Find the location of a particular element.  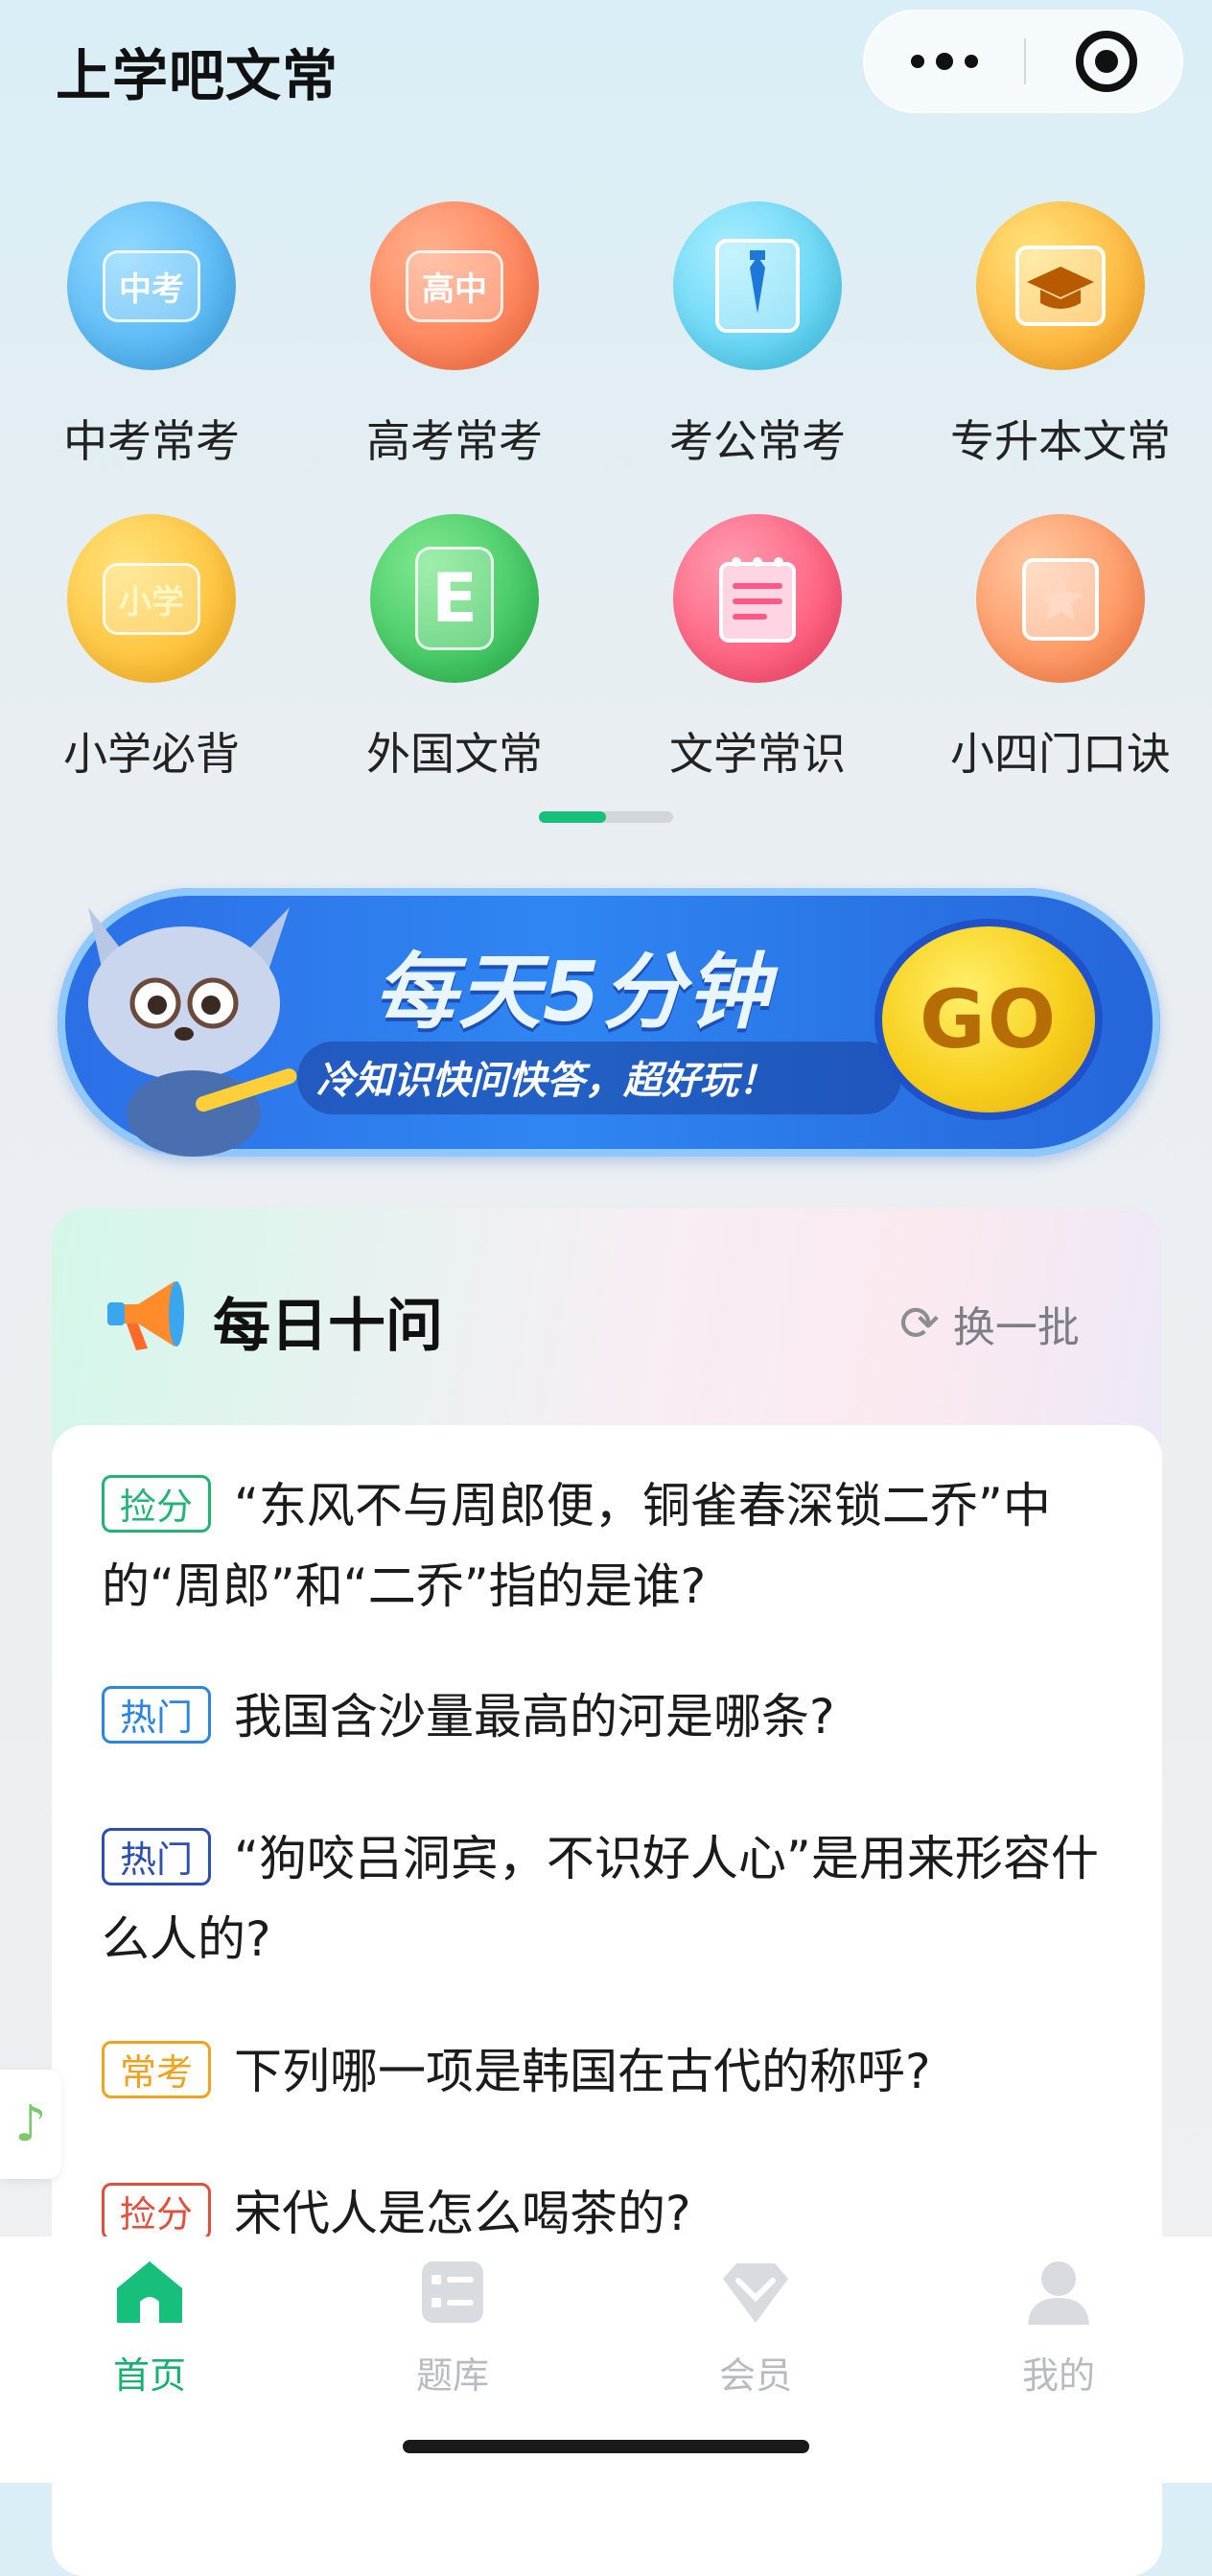

category-upgrade: 专升本文常 is located at coordinates (1060, 345).